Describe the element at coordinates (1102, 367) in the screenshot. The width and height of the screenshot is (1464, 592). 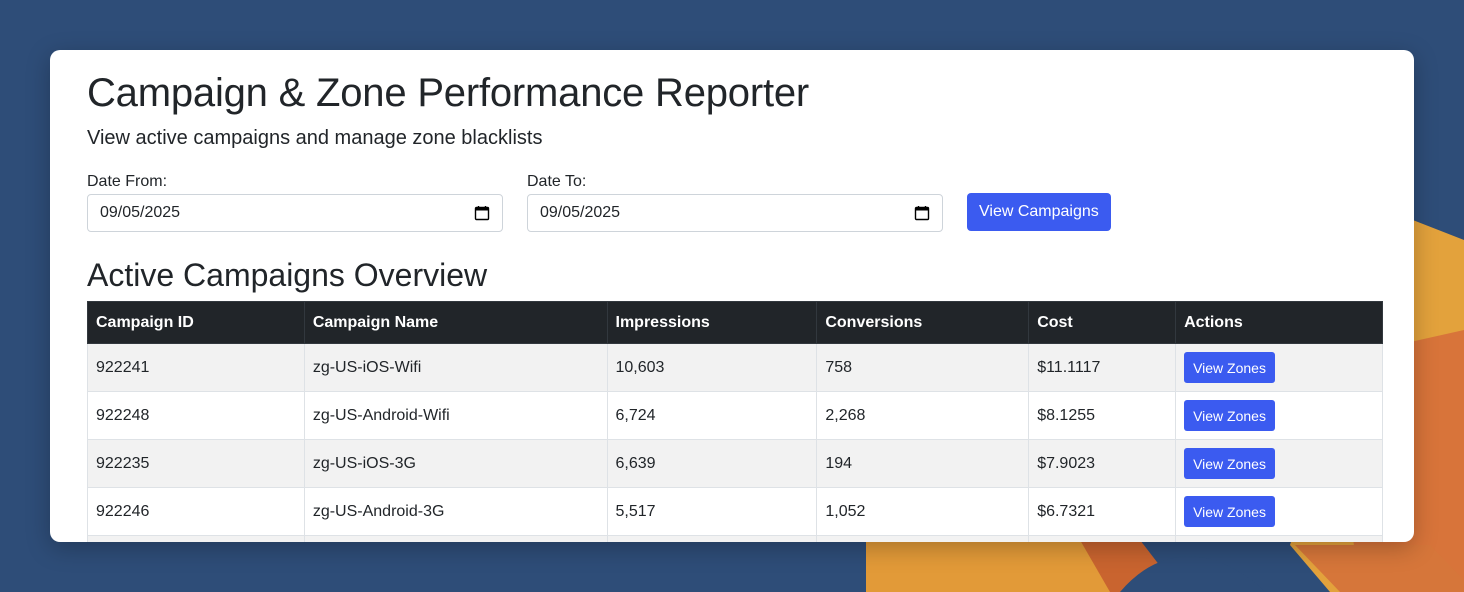
I see `cell-cost: $11.1117` at that location.